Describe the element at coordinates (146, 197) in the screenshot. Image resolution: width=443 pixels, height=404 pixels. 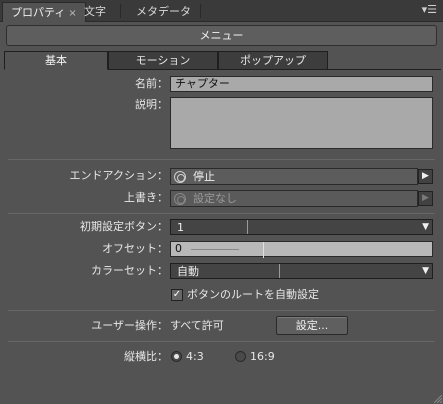
I see `override-label: 上書き：` at that location.